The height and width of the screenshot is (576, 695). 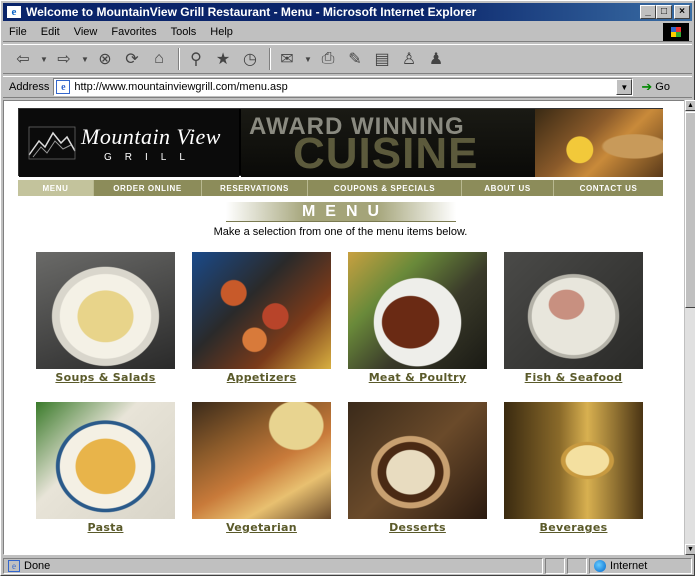 What do you see at coordinates (355, 59) in the screenshot?
I see `edit-icon: ✎` at bounding box center [355, 59].